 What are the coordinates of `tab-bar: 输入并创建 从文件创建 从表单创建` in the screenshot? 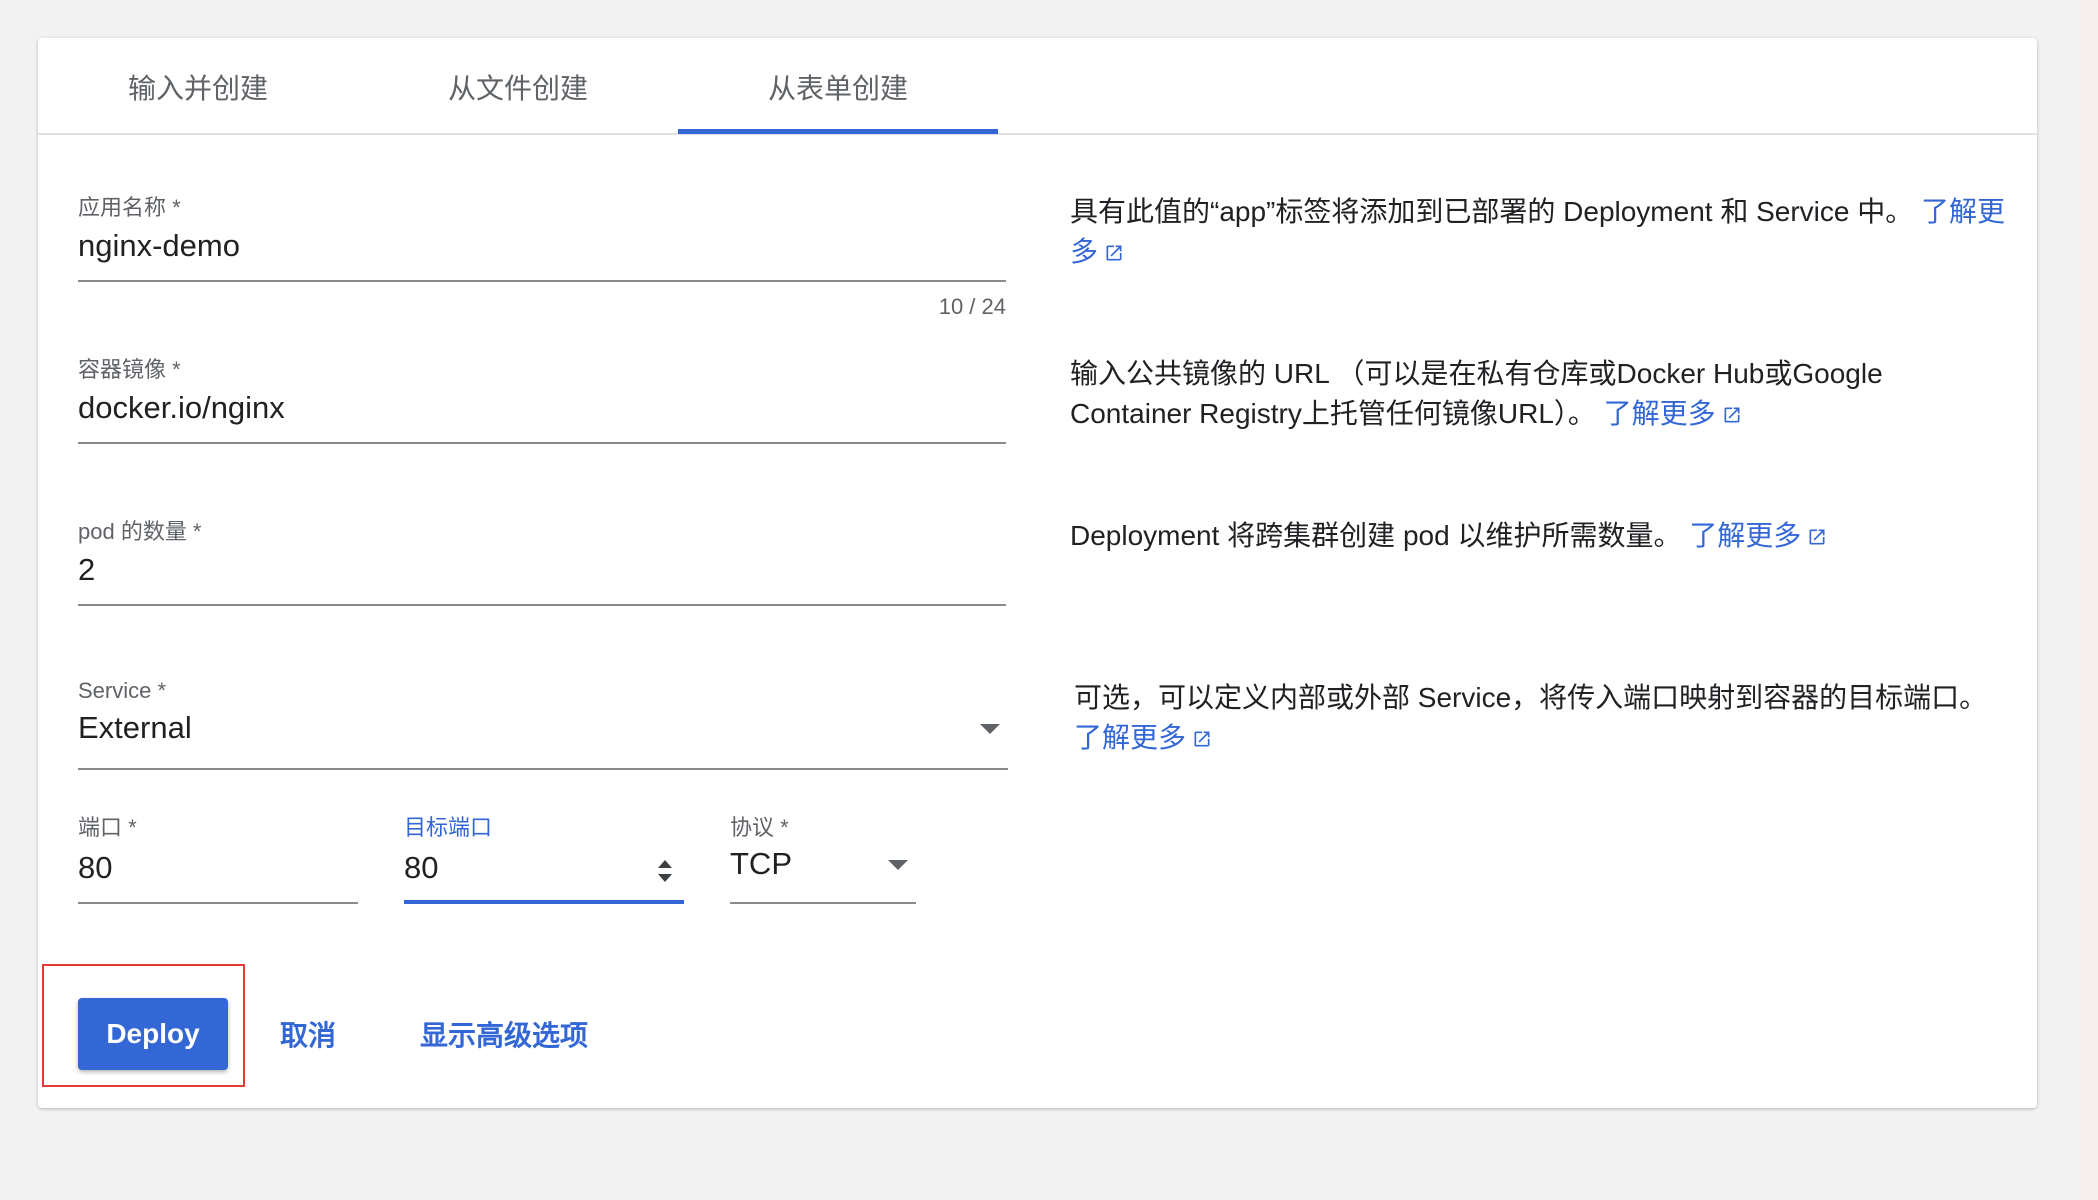 It's located at (1037, 86).